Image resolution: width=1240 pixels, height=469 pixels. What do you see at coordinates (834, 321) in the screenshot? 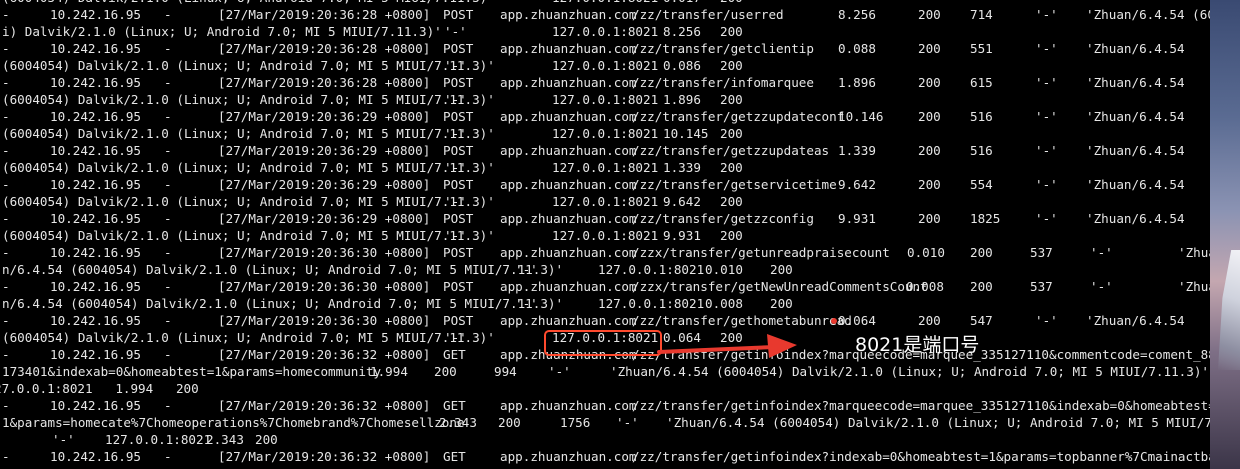
I see `cursor-dot` at bounding box center [834, 321].